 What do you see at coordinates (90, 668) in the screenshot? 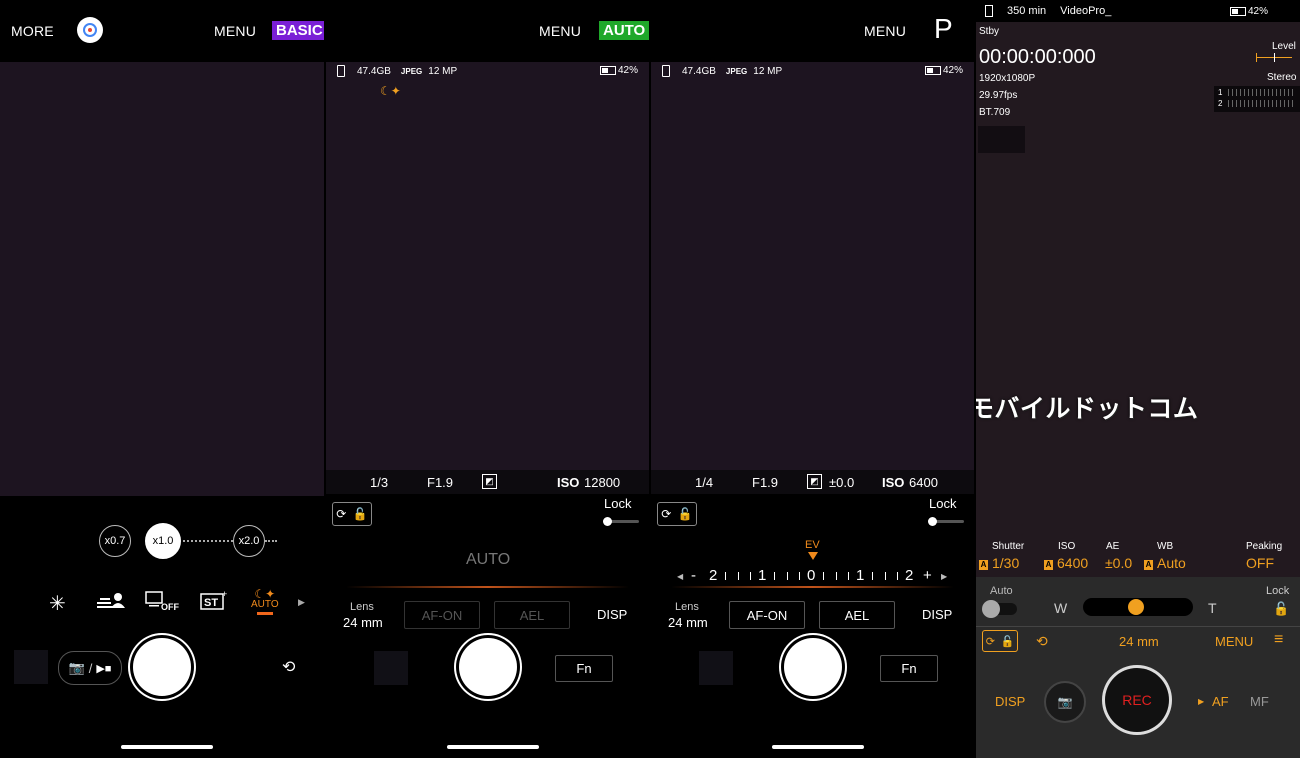
I see `photo-video-toggle: 📷 / ▶■` at bounding box center [90, 668].